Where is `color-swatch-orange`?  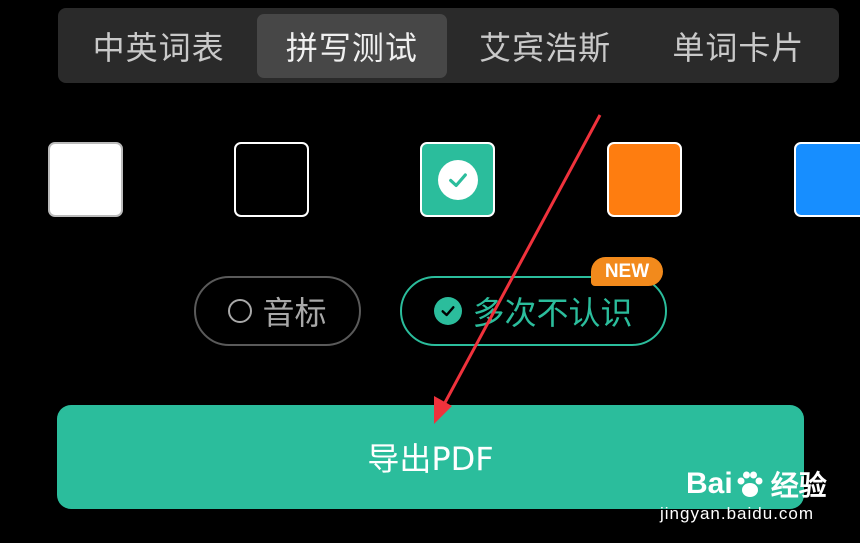
color-swatch-orange is located at coordinates (644, 179).